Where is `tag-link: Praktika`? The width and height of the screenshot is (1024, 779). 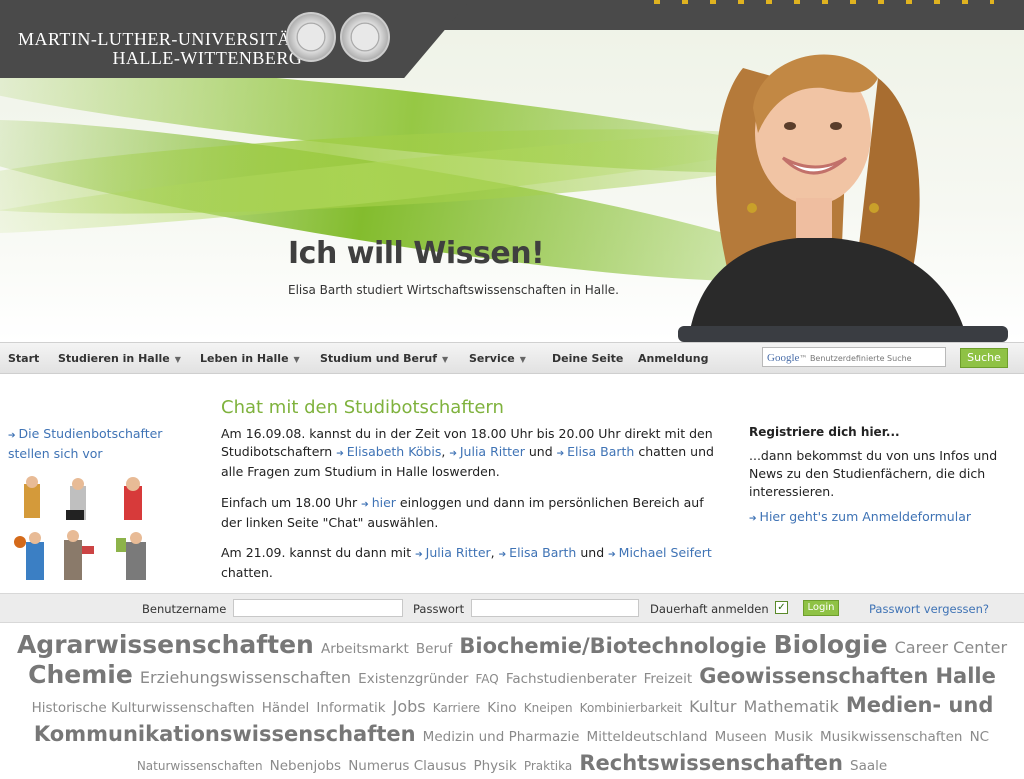
tag-link: Praktika is located at coordinates (548, 766).